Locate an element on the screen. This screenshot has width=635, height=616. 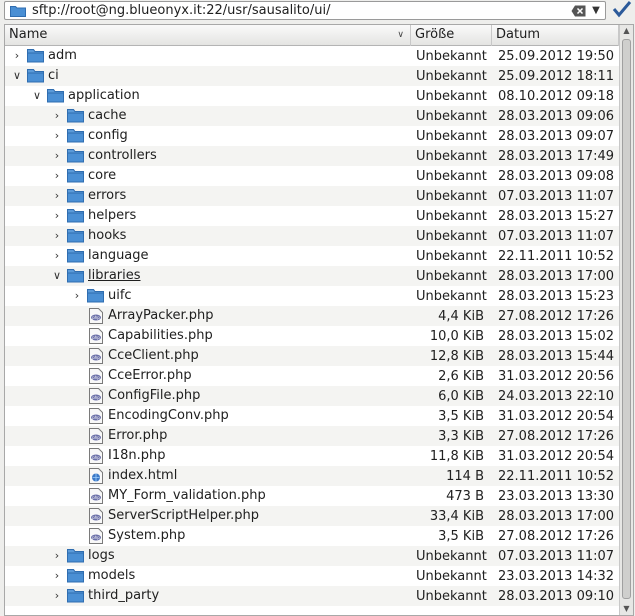
tree-row-folder: ∨ application Unbekannt 08.10.2012 09:18 is located at coordinates (312, 96).